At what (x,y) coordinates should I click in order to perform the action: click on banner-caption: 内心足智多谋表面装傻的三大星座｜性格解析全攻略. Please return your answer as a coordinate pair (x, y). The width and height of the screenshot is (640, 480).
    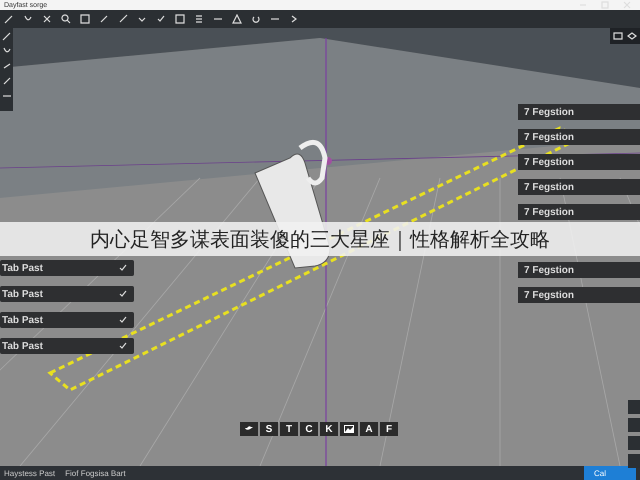
    Looking at the image, I should click on (320, 239).